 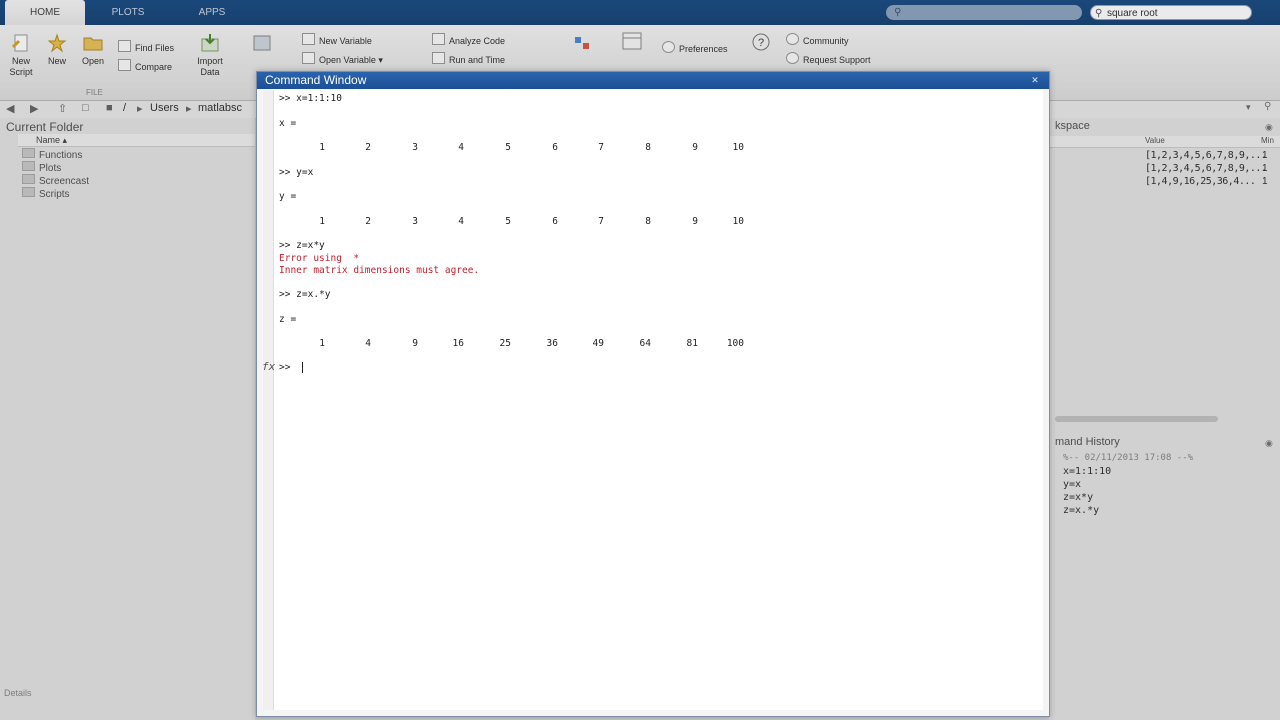 I want to click on x-value: 2, so click(x=368, y=147).